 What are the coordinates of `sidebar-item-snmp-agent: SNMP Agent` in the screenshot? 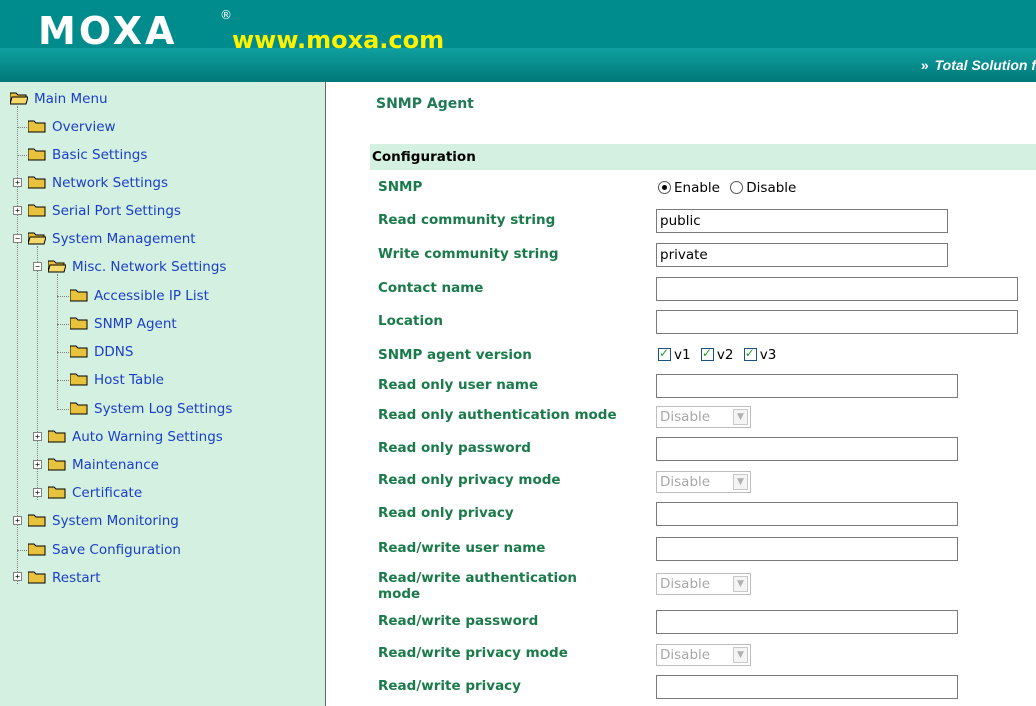 It's located at (123, 324).